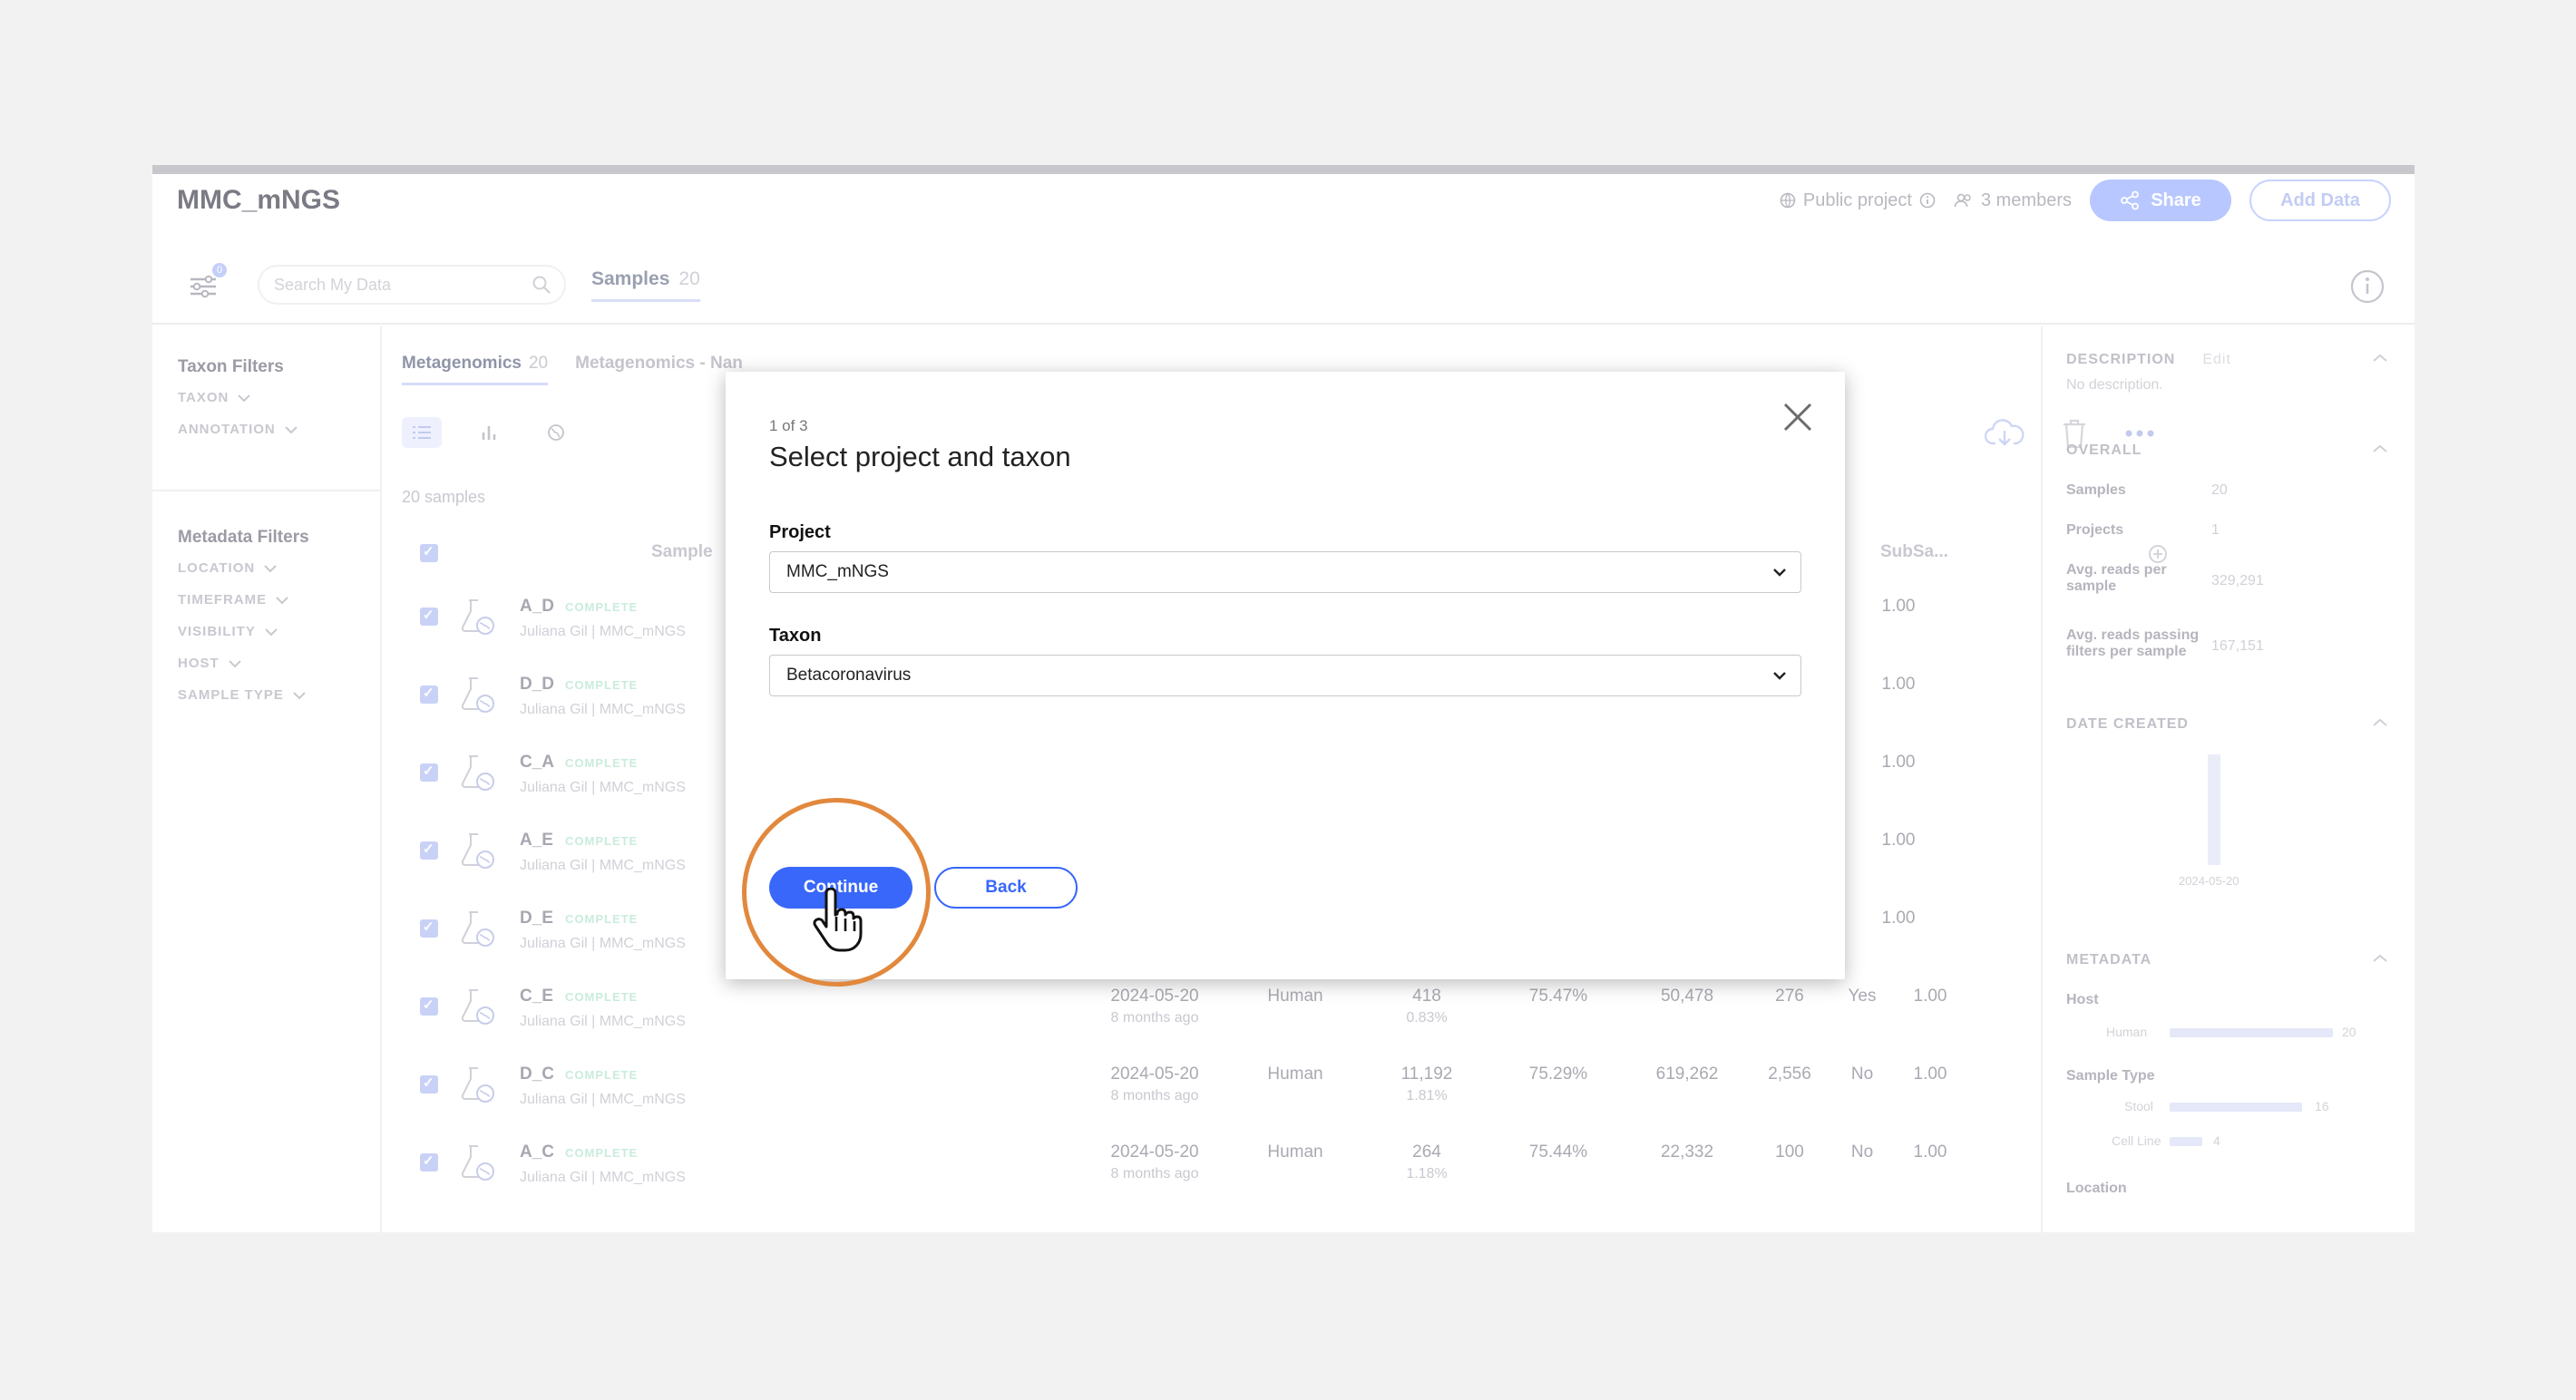 The height and width of the screenshot is (1400, 2576). What do you see at coordinates (837, 571) in the screenshot?
I see `project-select-value: MMC_mNGS` at bounding box center [837, 571].